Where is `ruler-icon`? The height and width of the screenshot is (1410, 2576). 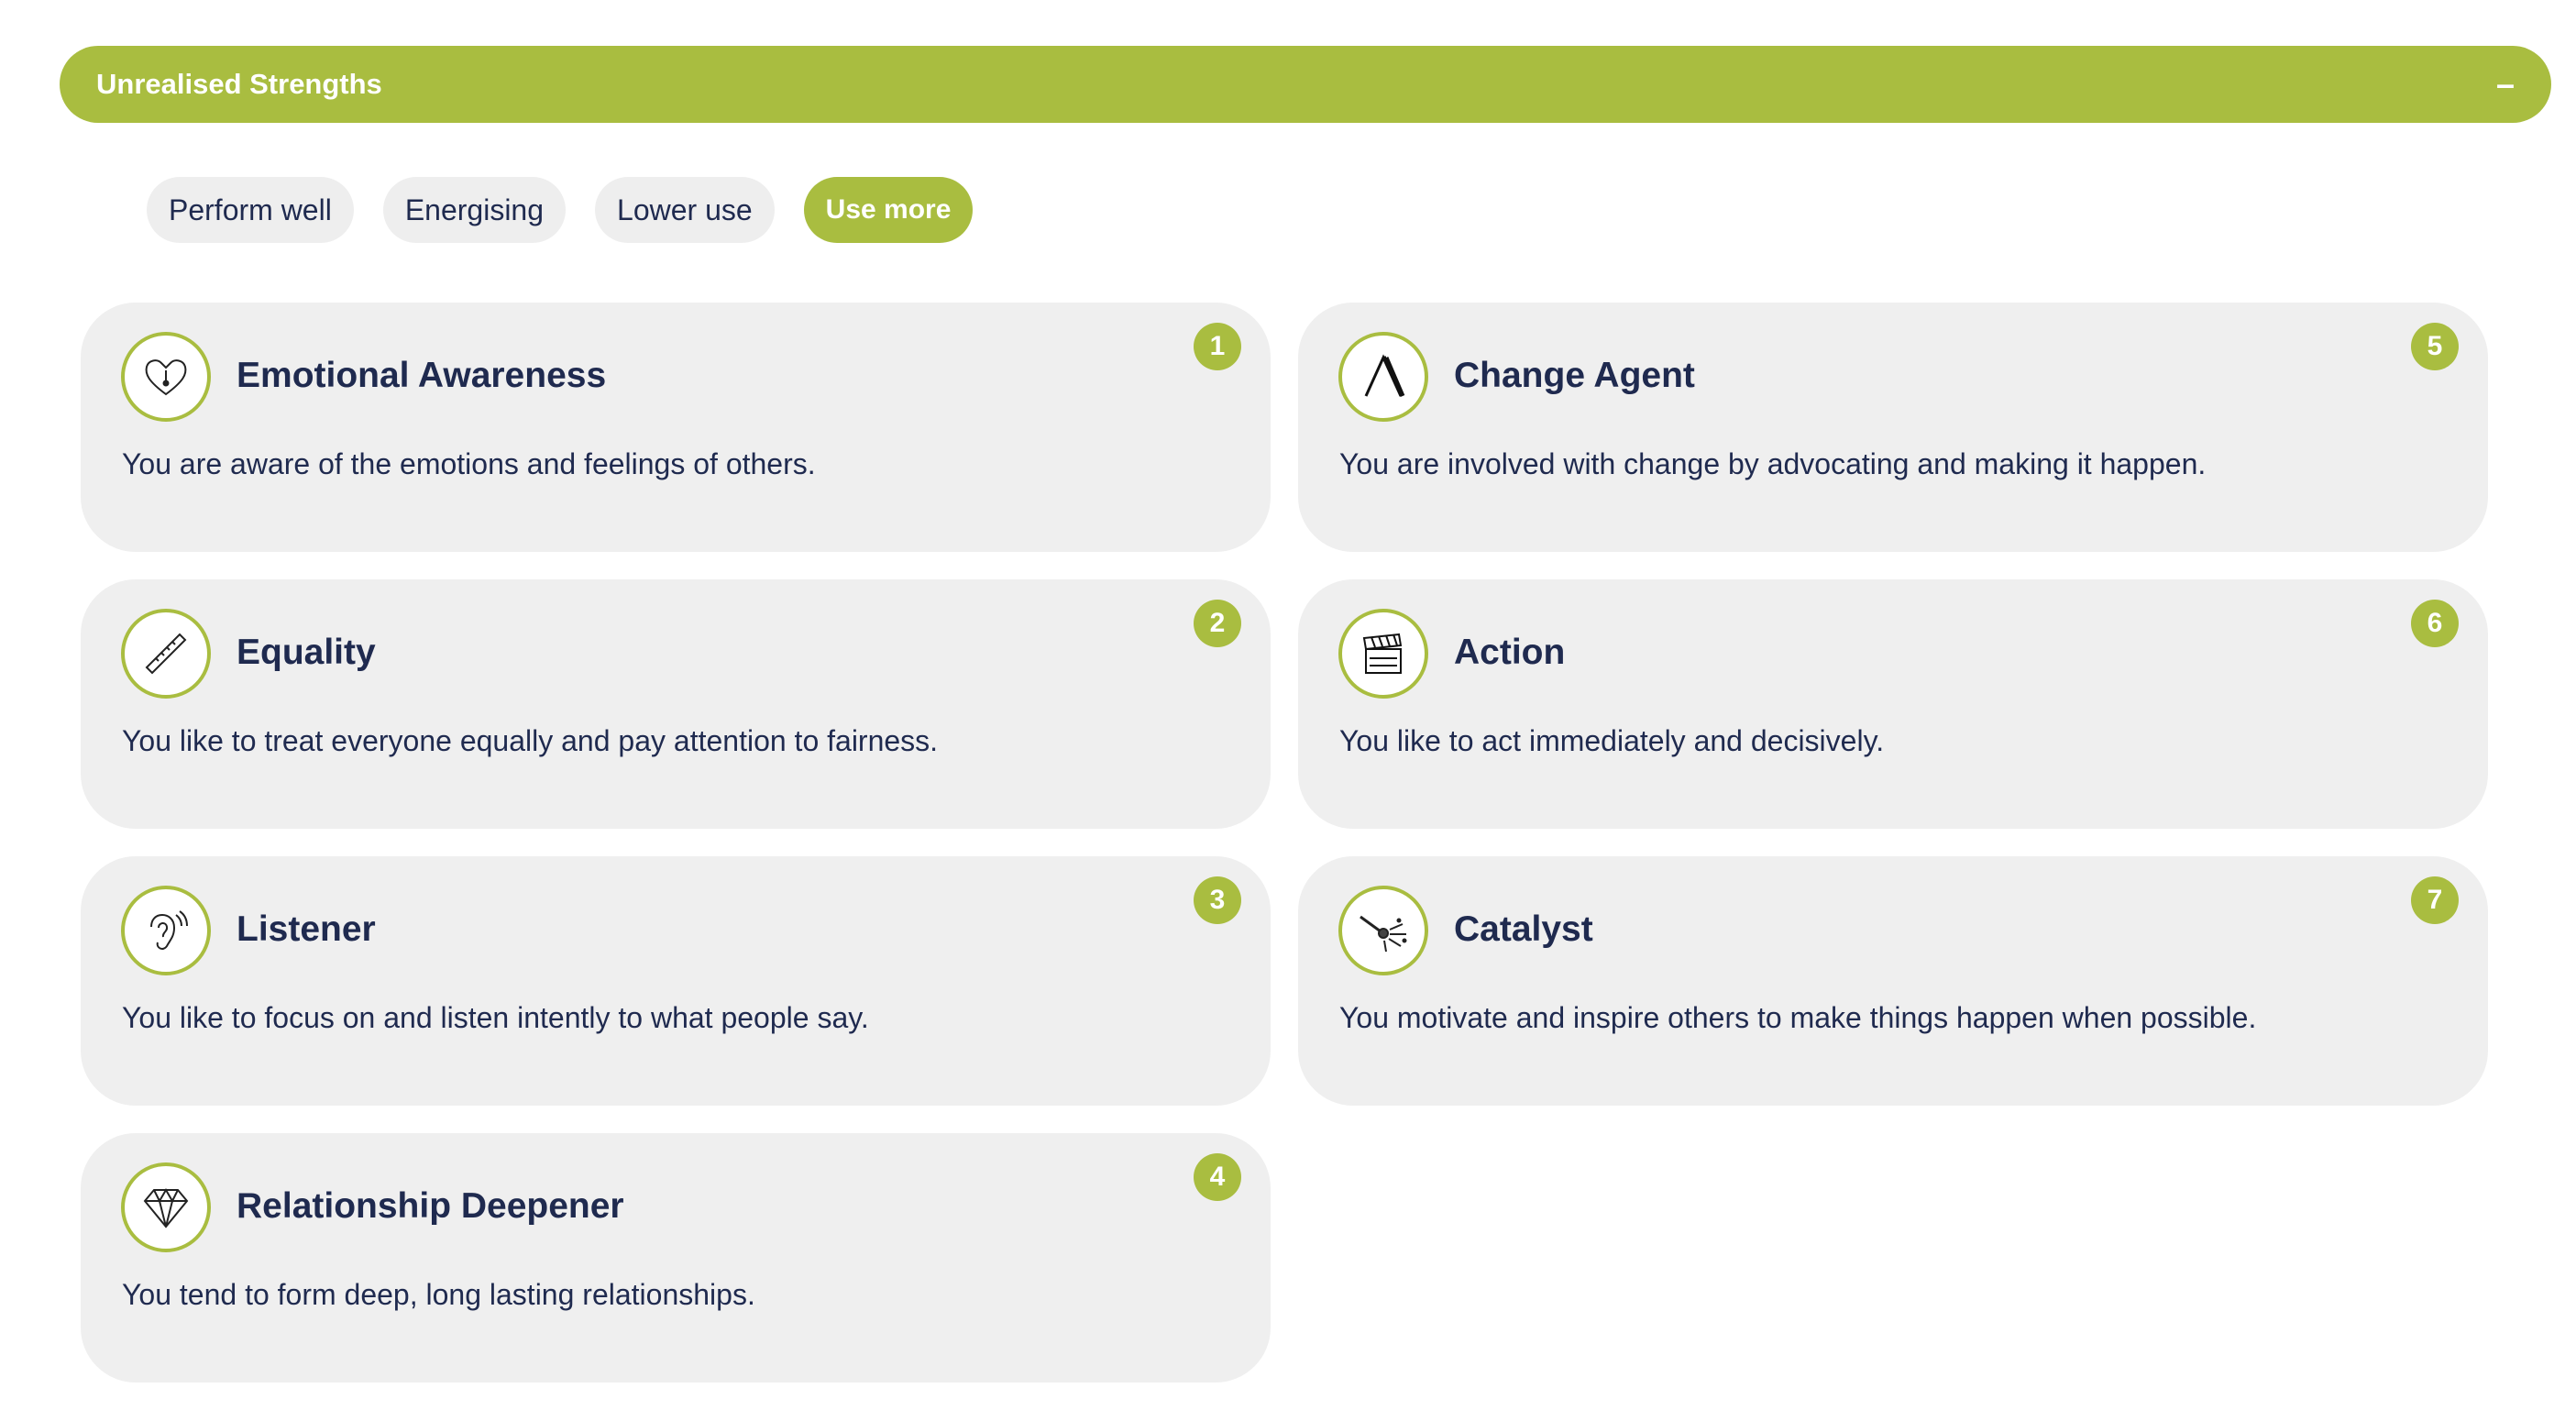 ruler-icon is located at coordinates (166, 654).